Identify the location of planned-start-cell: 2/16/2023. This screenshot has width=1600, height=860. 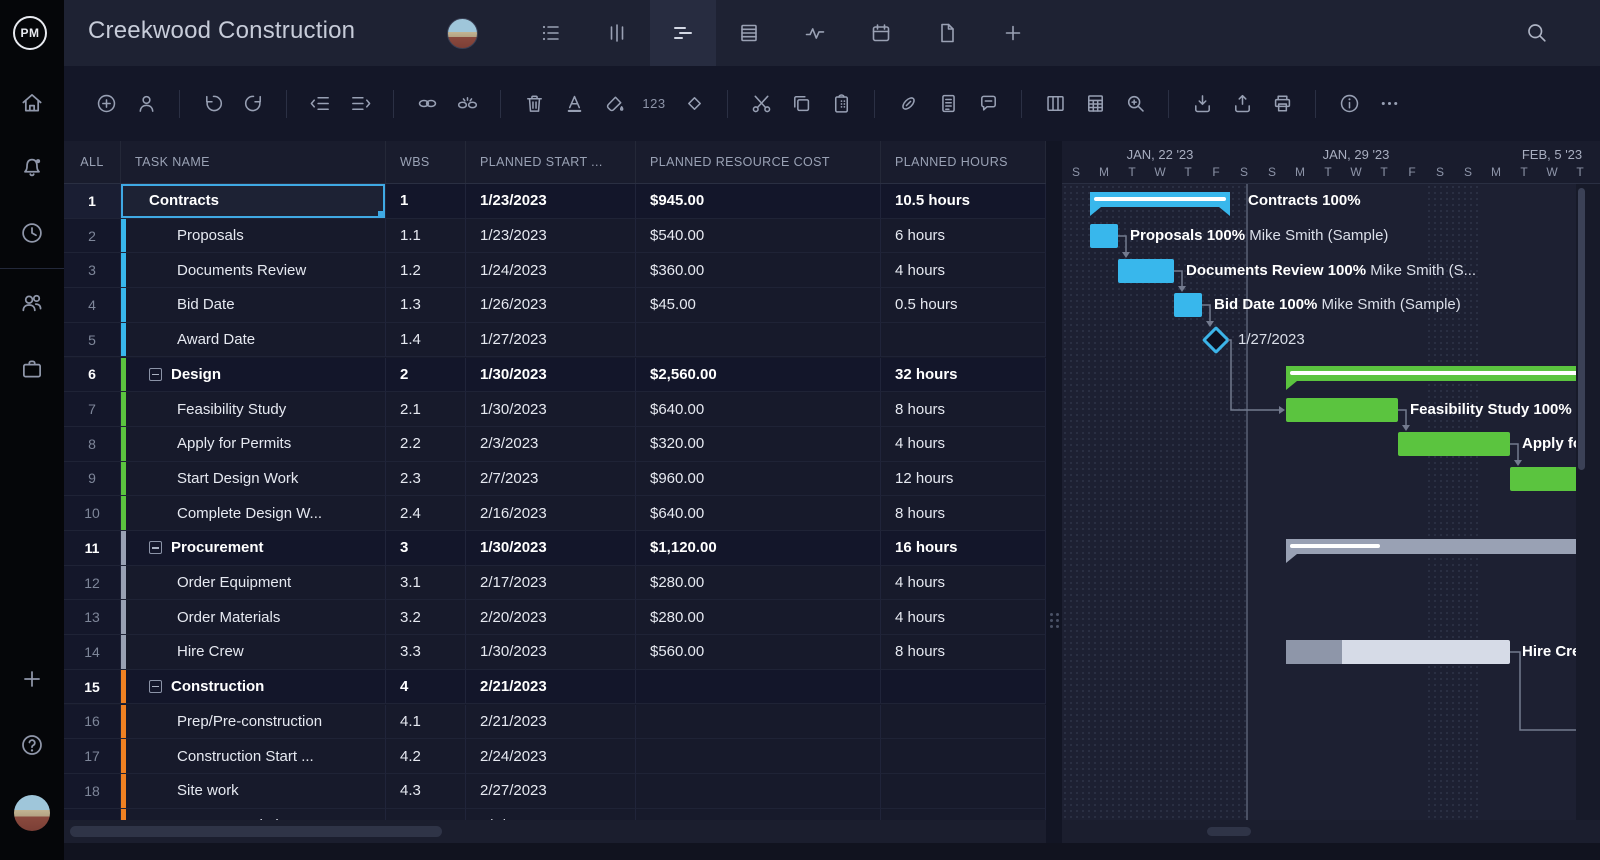
(551, 513).